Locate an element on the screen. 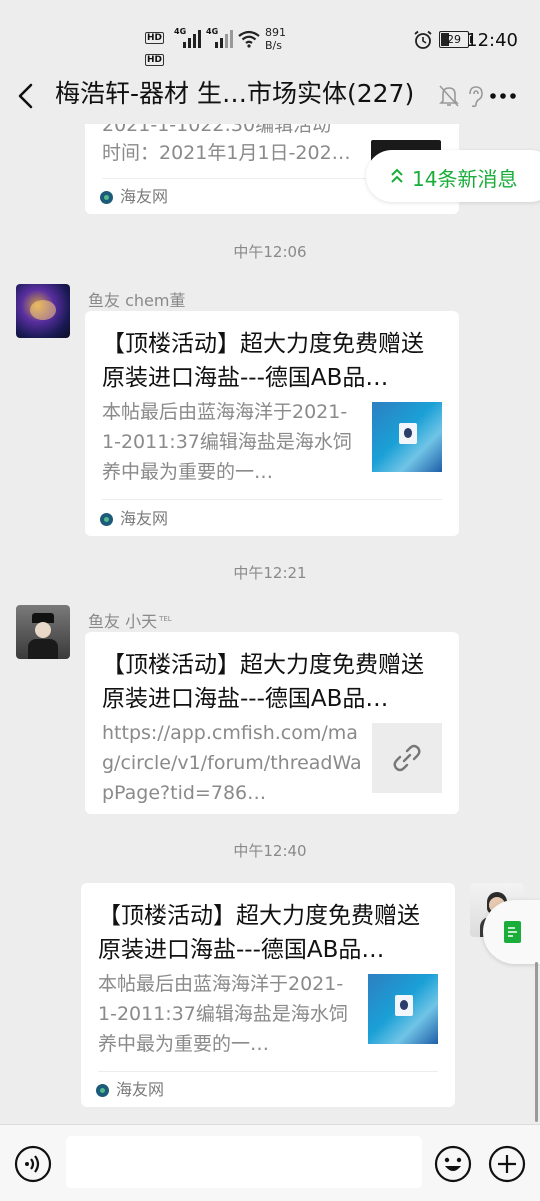 The width and height of the screenshot is (540, 1201). new-messages-label: 14条新消息 is located at coordinates (465, 179).